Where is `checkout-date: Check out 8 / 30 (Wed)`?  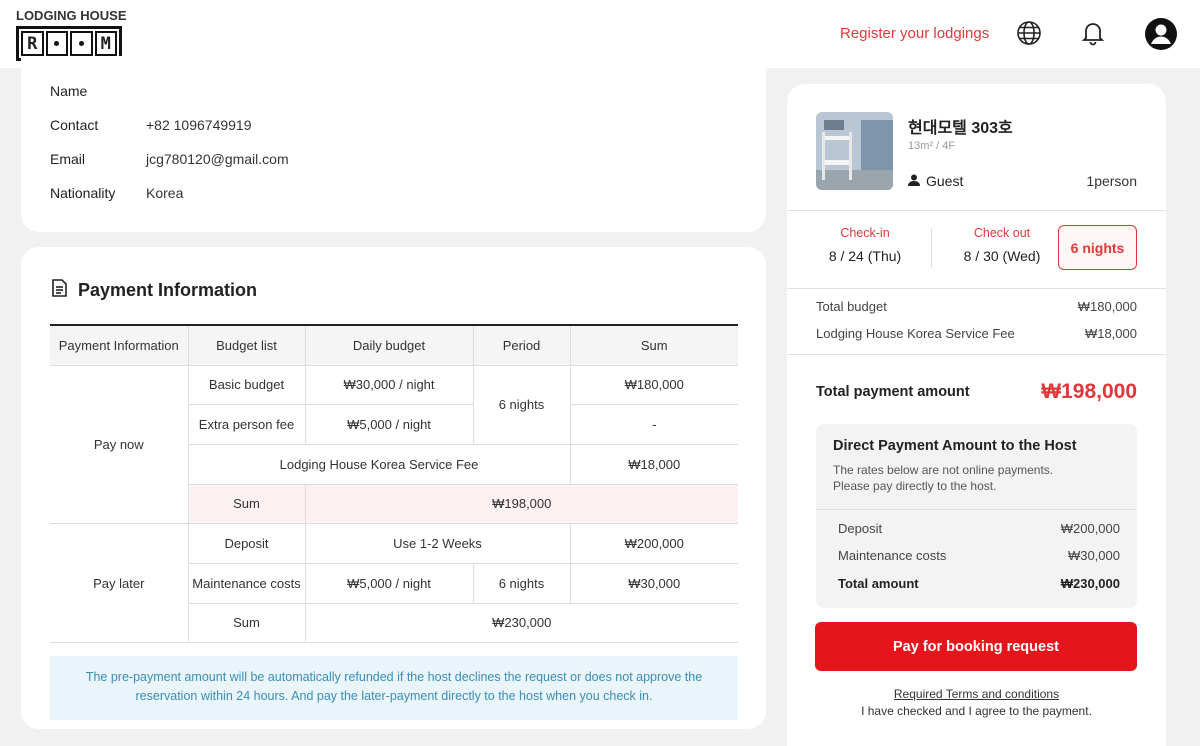 checkout-date: Check out 8 / 30 (Wed) is located at coordinates (1002, 245).